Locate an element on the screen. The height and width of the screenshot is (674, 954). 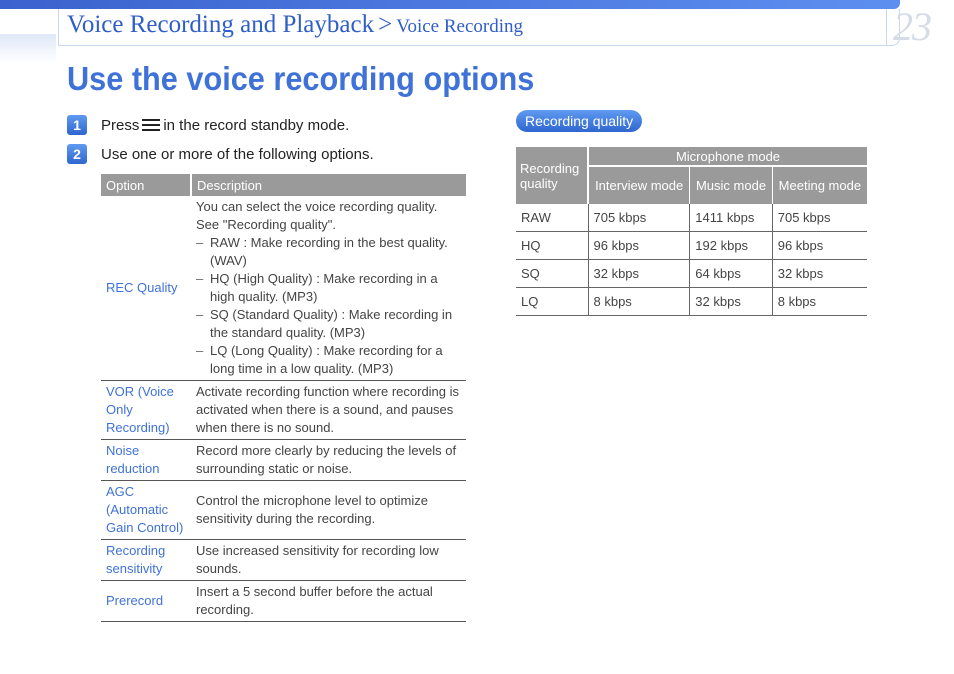
table-row: HQ 96 kbps 192 kbps 96 kbps is located at coordinates (691, 245).